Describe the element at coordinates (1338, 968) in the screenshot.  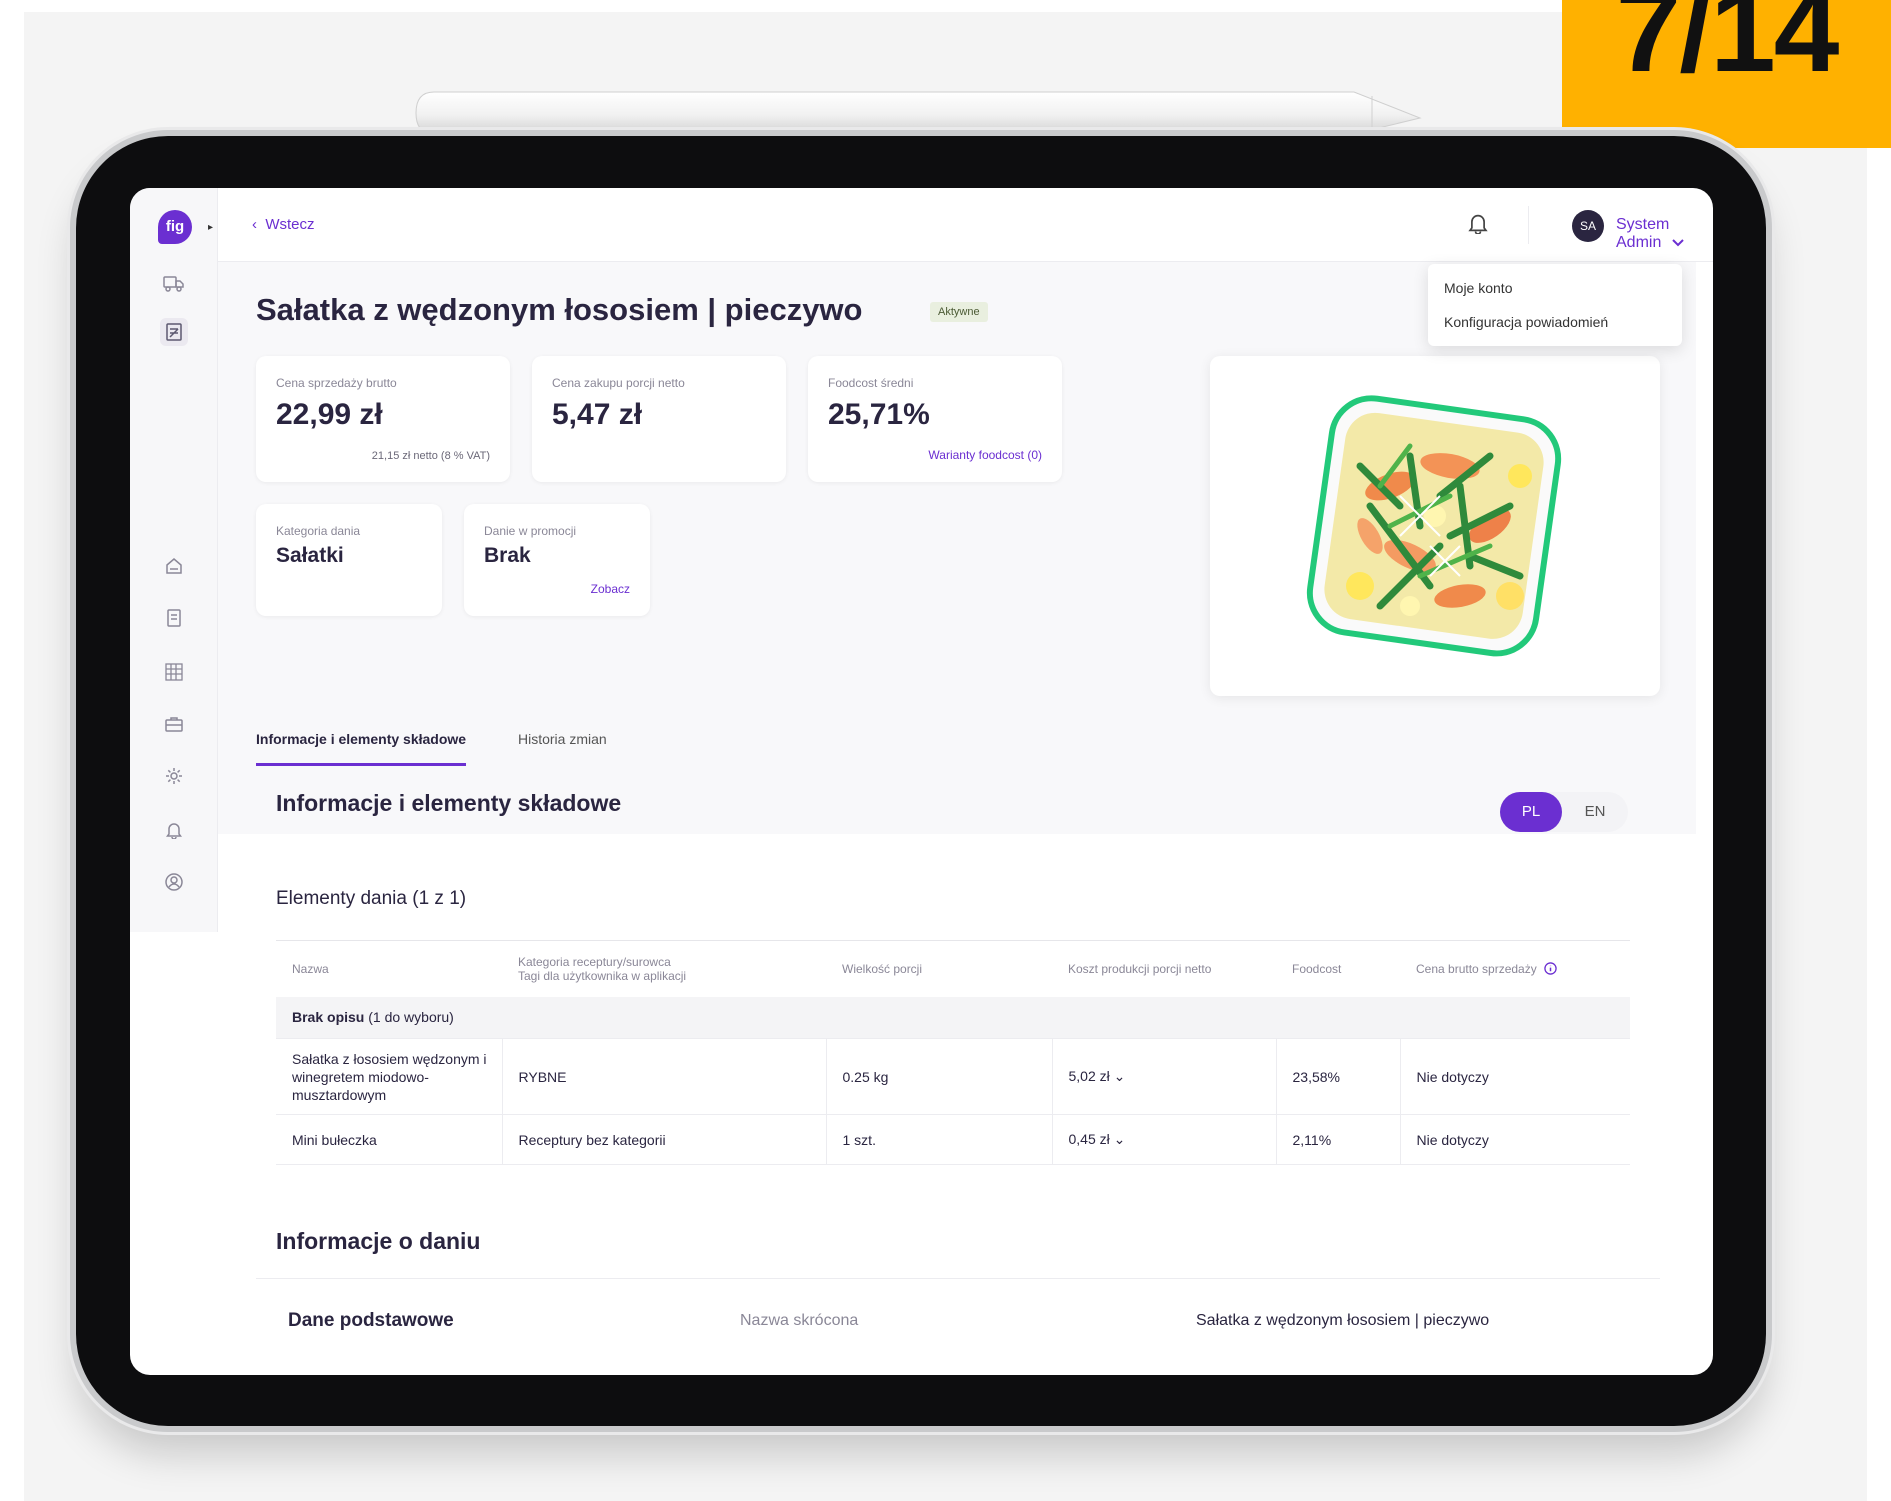
I see `col-foodcost: Foodcost` at that location.